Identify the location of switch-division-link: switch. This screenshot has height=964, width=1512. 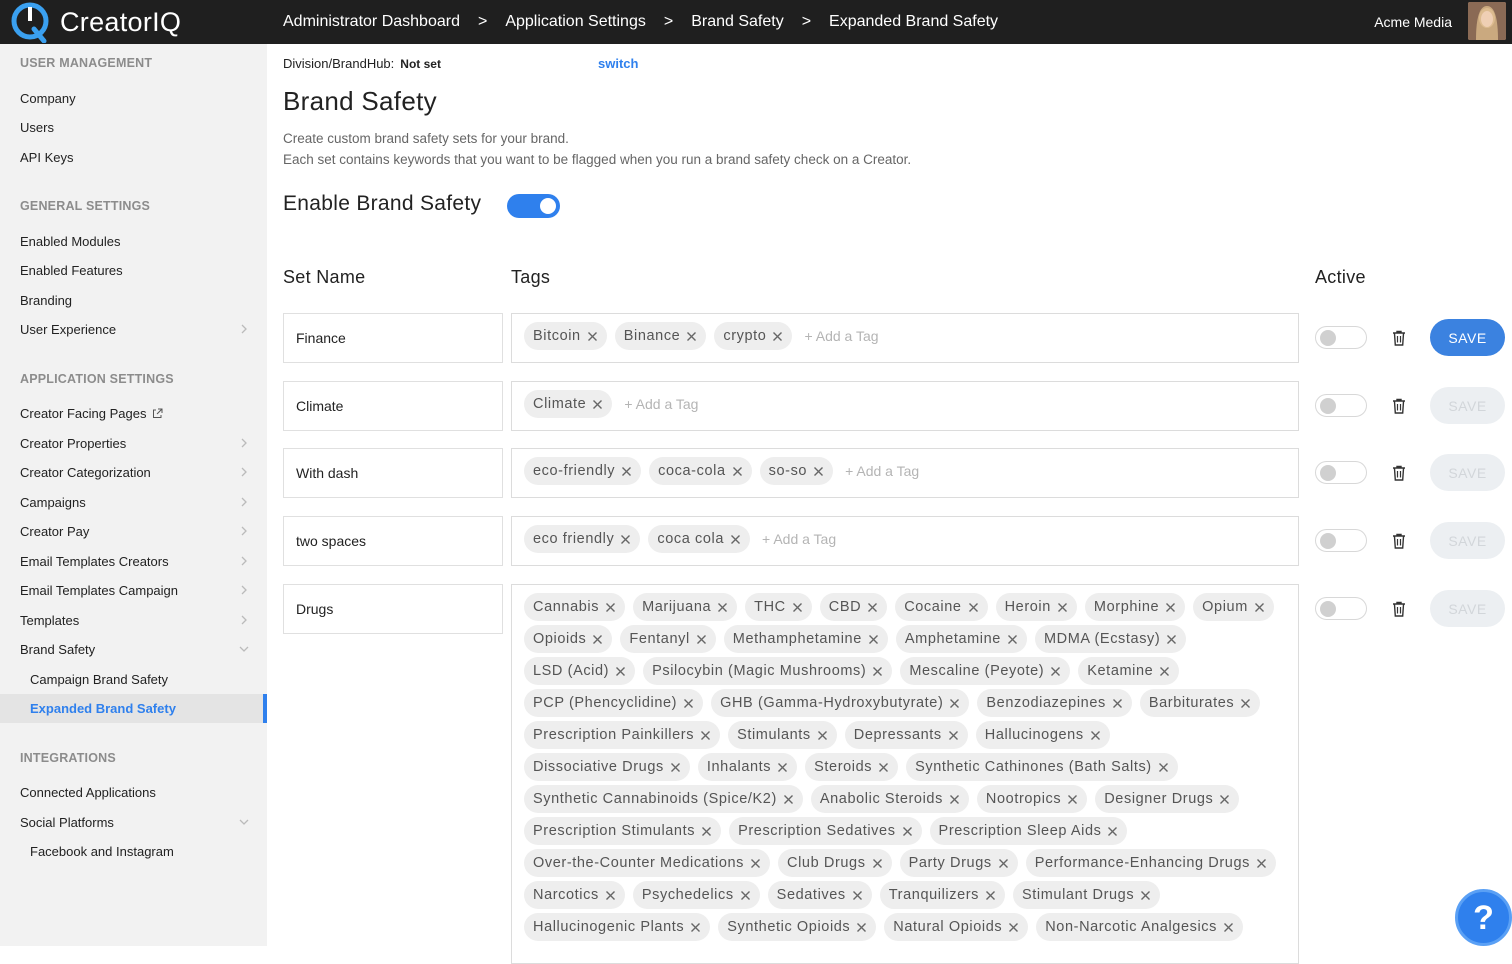
(618, 63).